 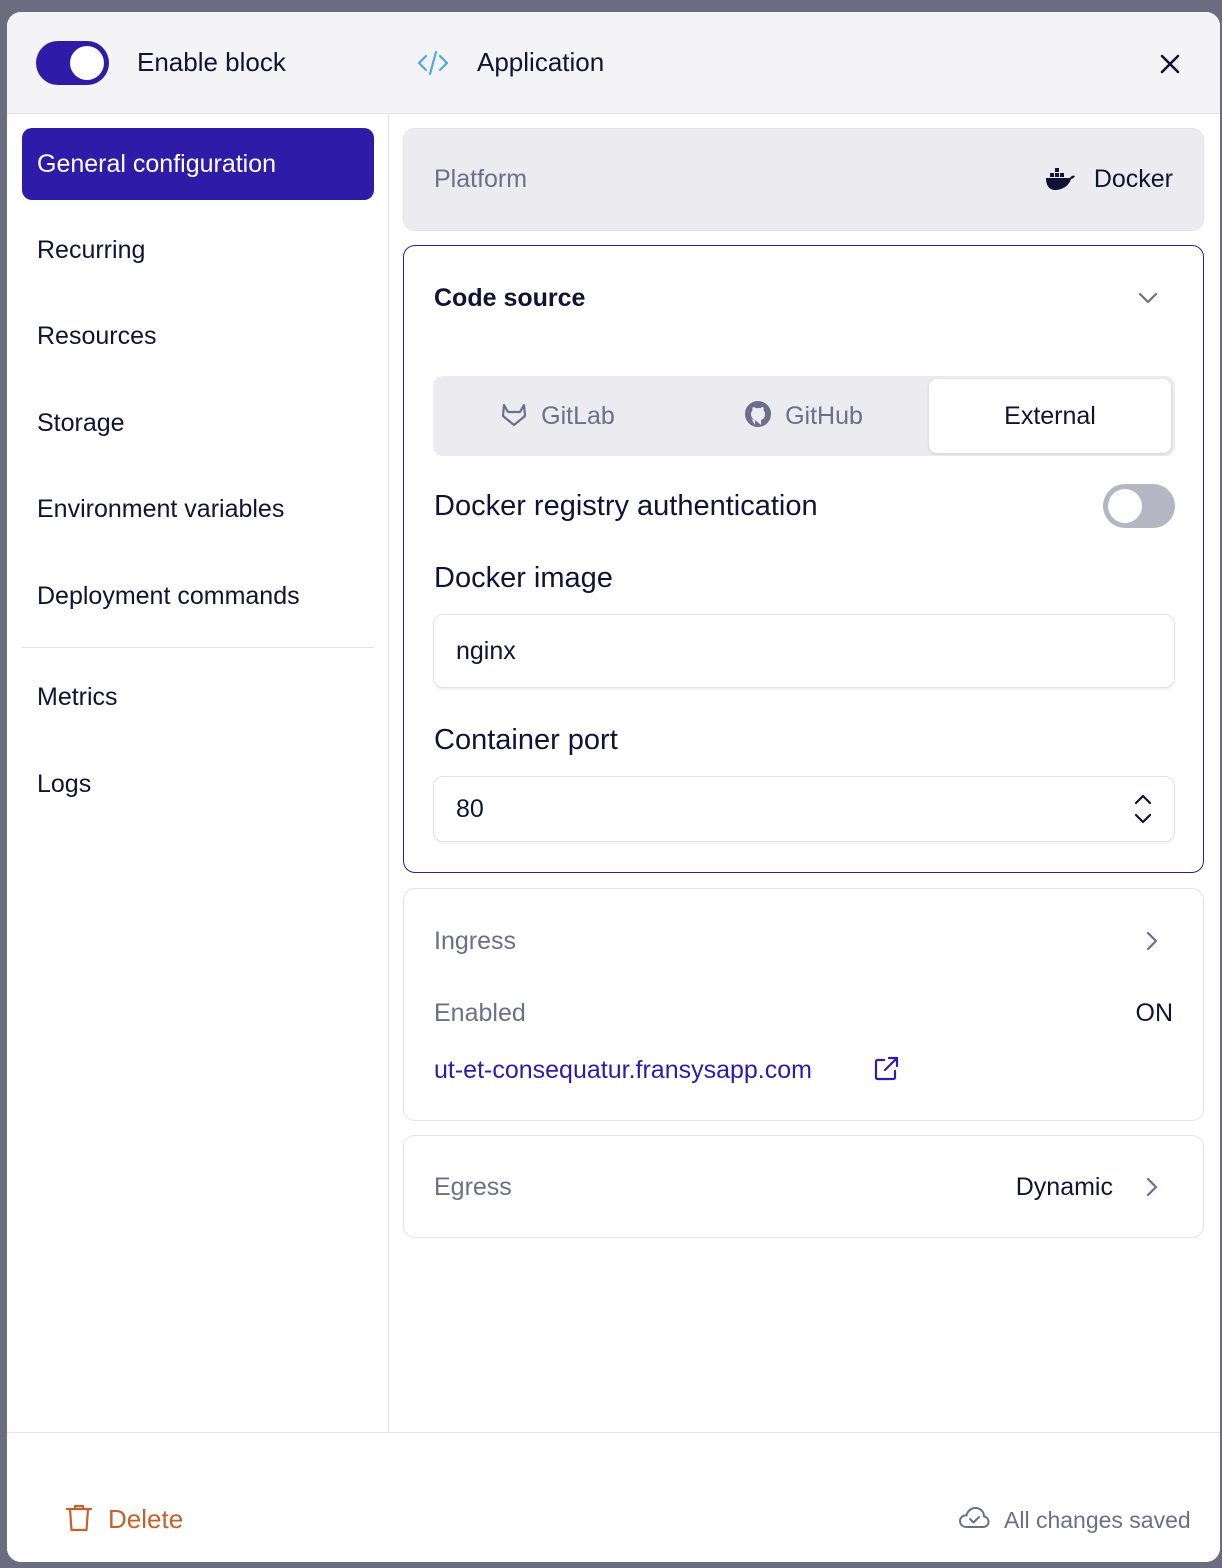 What do you see at coordinates (79, 1518) in the screenshot?
I see `trash-icon` at bounding box center [79, 1518].